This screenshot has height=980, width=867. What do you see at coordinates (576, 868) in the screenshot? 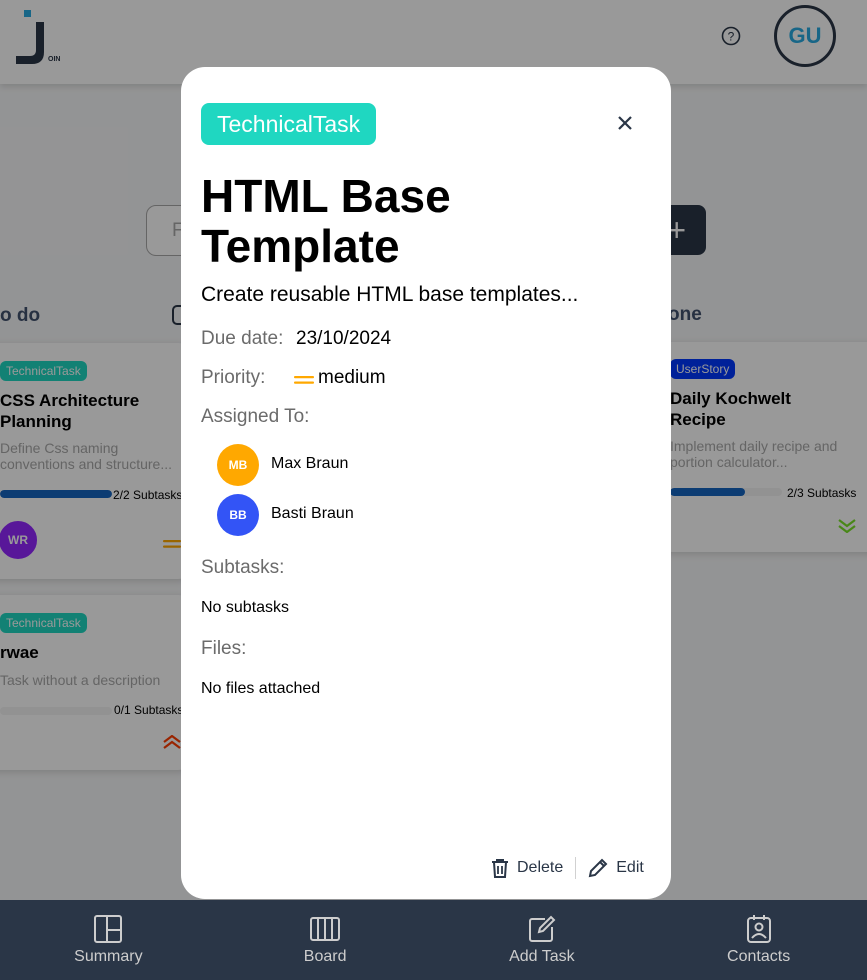
I see `action-divider` at bounding box center [576, 868].